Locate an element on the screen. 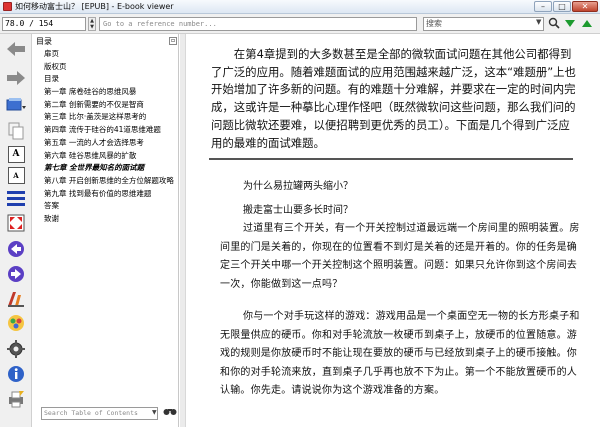  window-title: 如何移动富士山？ [EPUB] - E-book viewer is located at coordinates (94, 6).